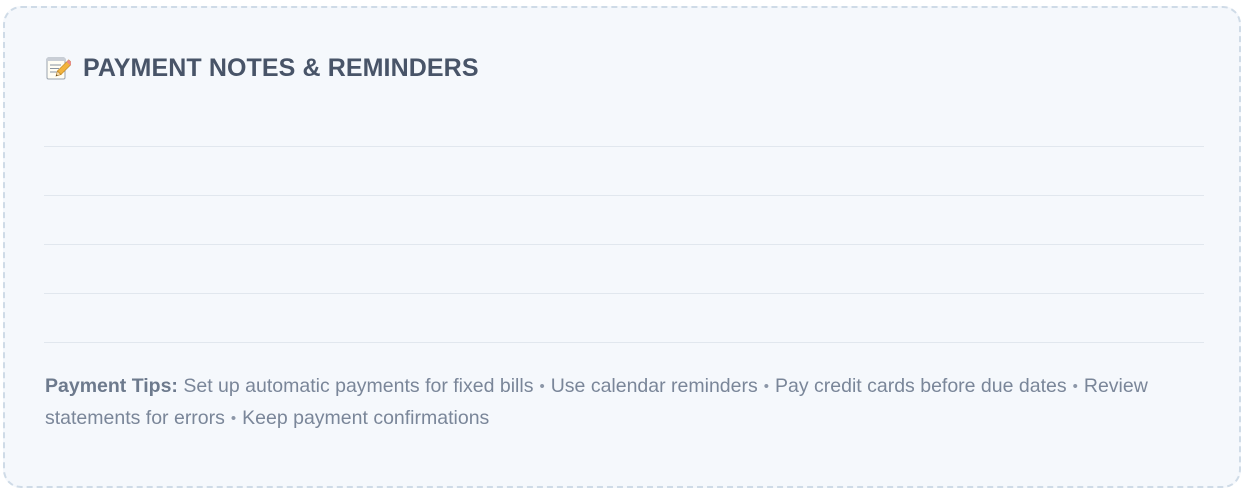 The width and height of the screenshot is (1244, 490). Describe the element at coordinates (921, 386) in the screenshot. I see `tip-item: Pay credit cards before due dates` at that location.